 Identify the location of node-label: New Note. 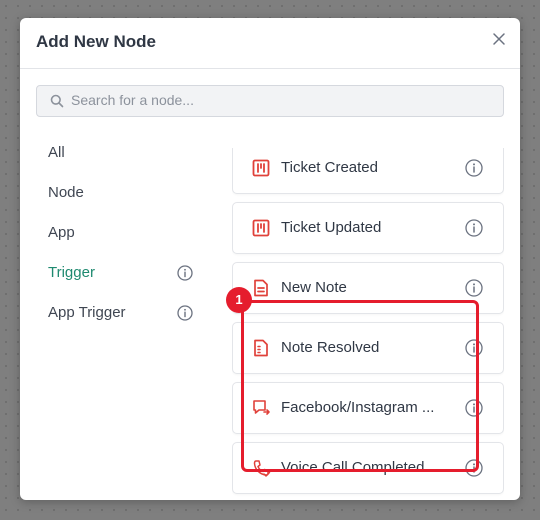
(314, 287).